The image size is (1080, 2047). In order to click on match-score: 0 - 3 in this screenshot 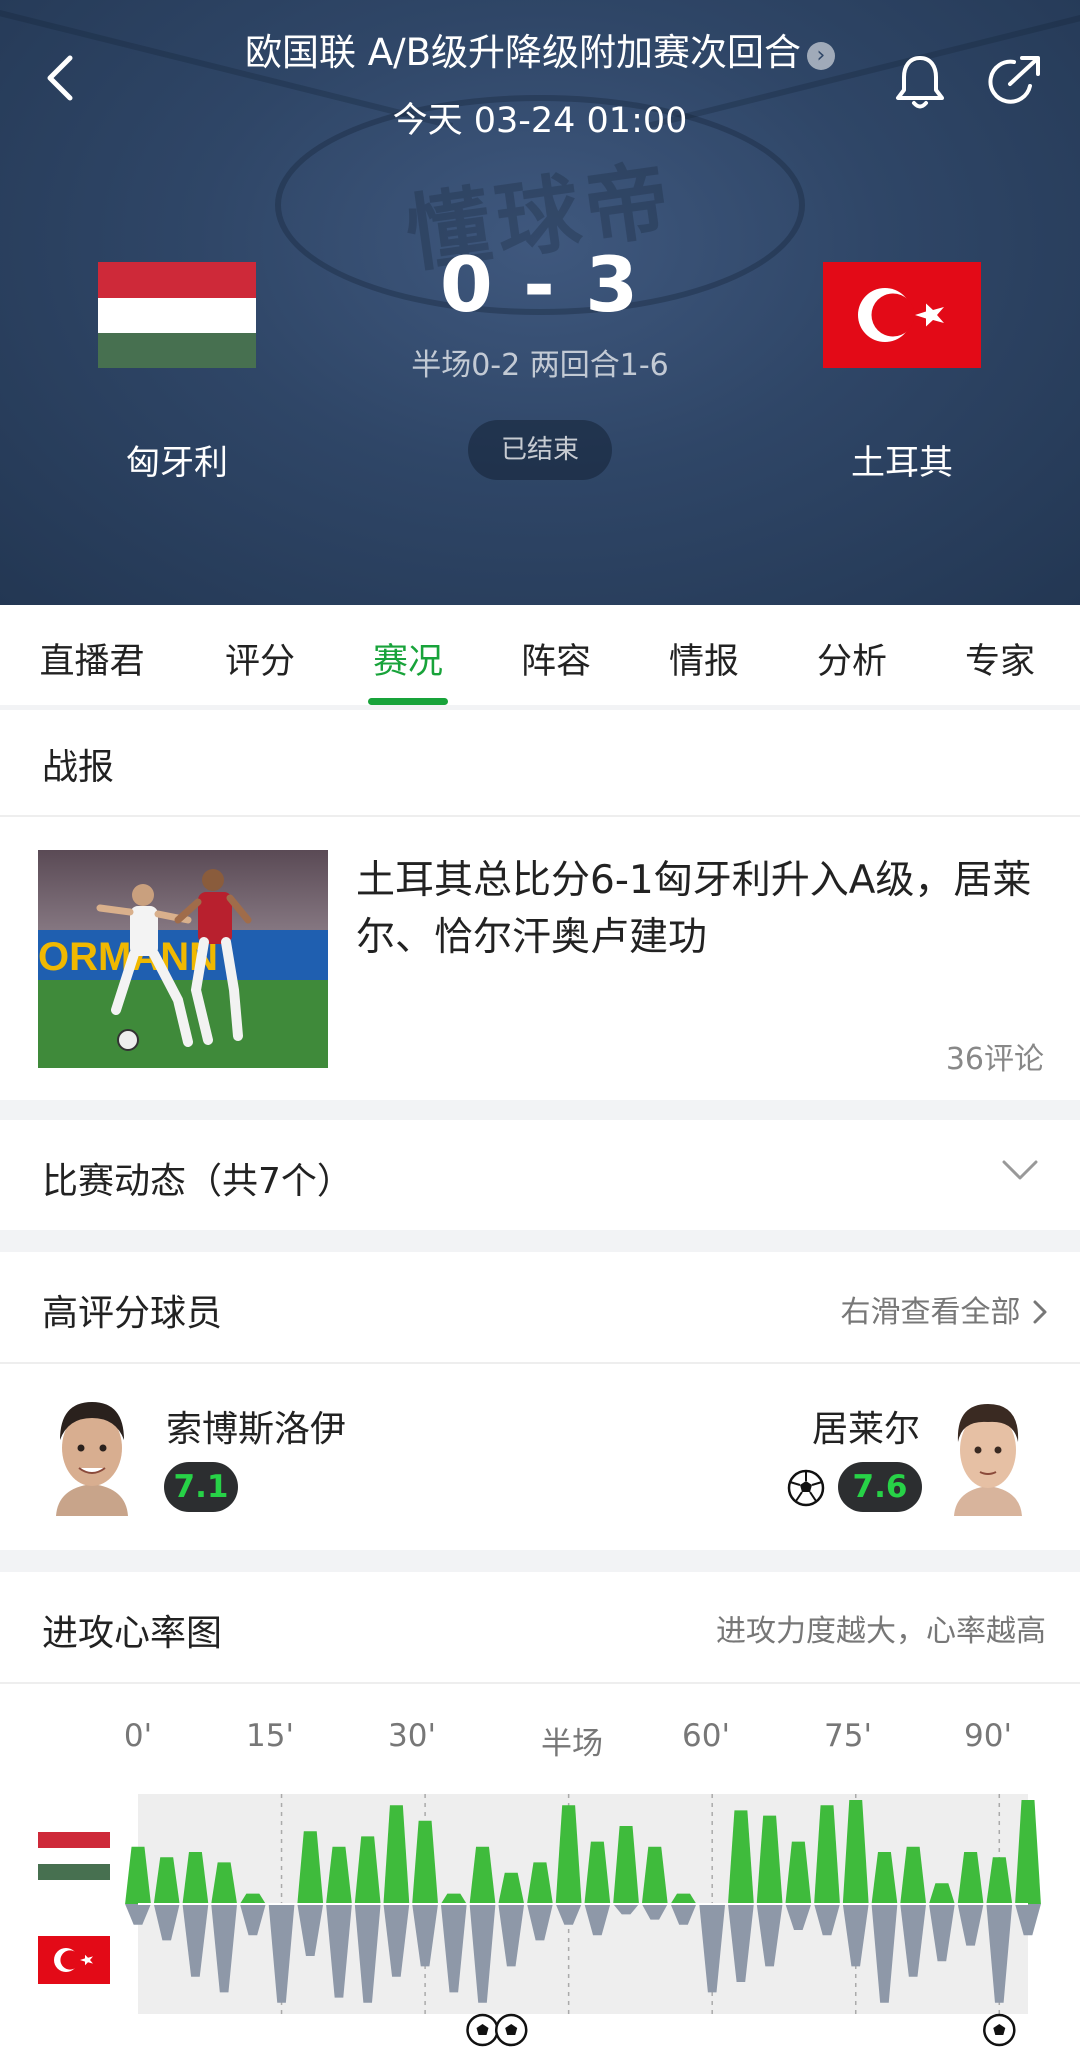, I will do `click(540, 284)`.